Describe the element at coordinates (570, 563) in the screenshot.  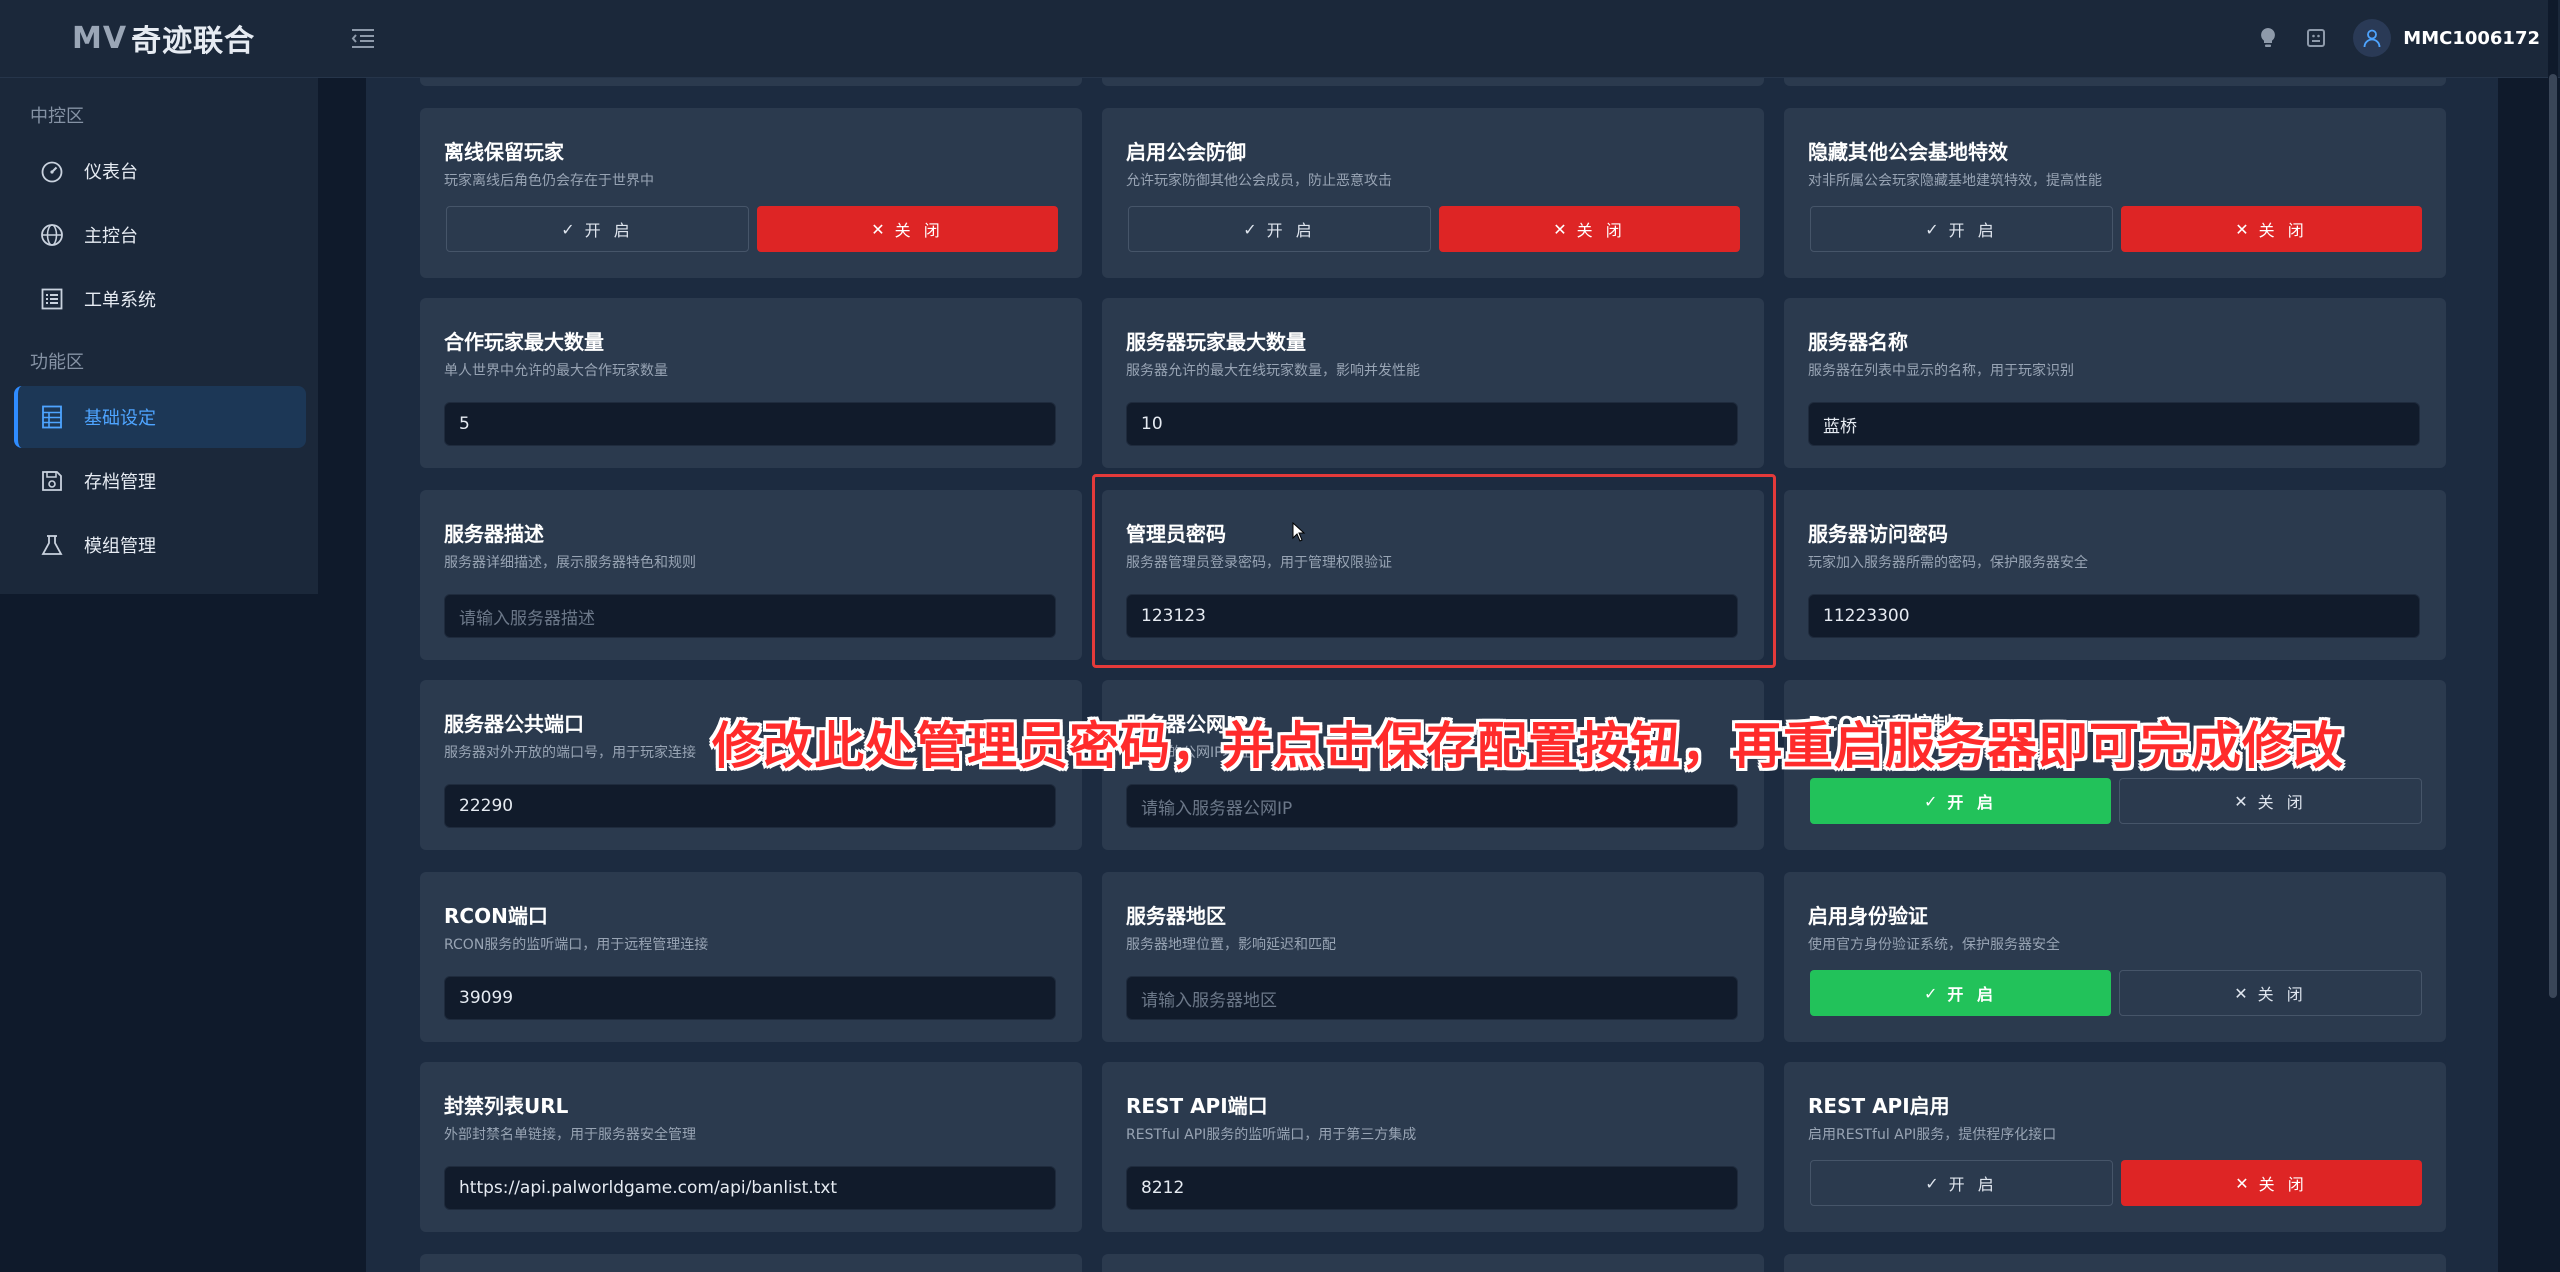
I see `setting-desc: 服务器详细描述，展示服务器特色和规则` at that location.